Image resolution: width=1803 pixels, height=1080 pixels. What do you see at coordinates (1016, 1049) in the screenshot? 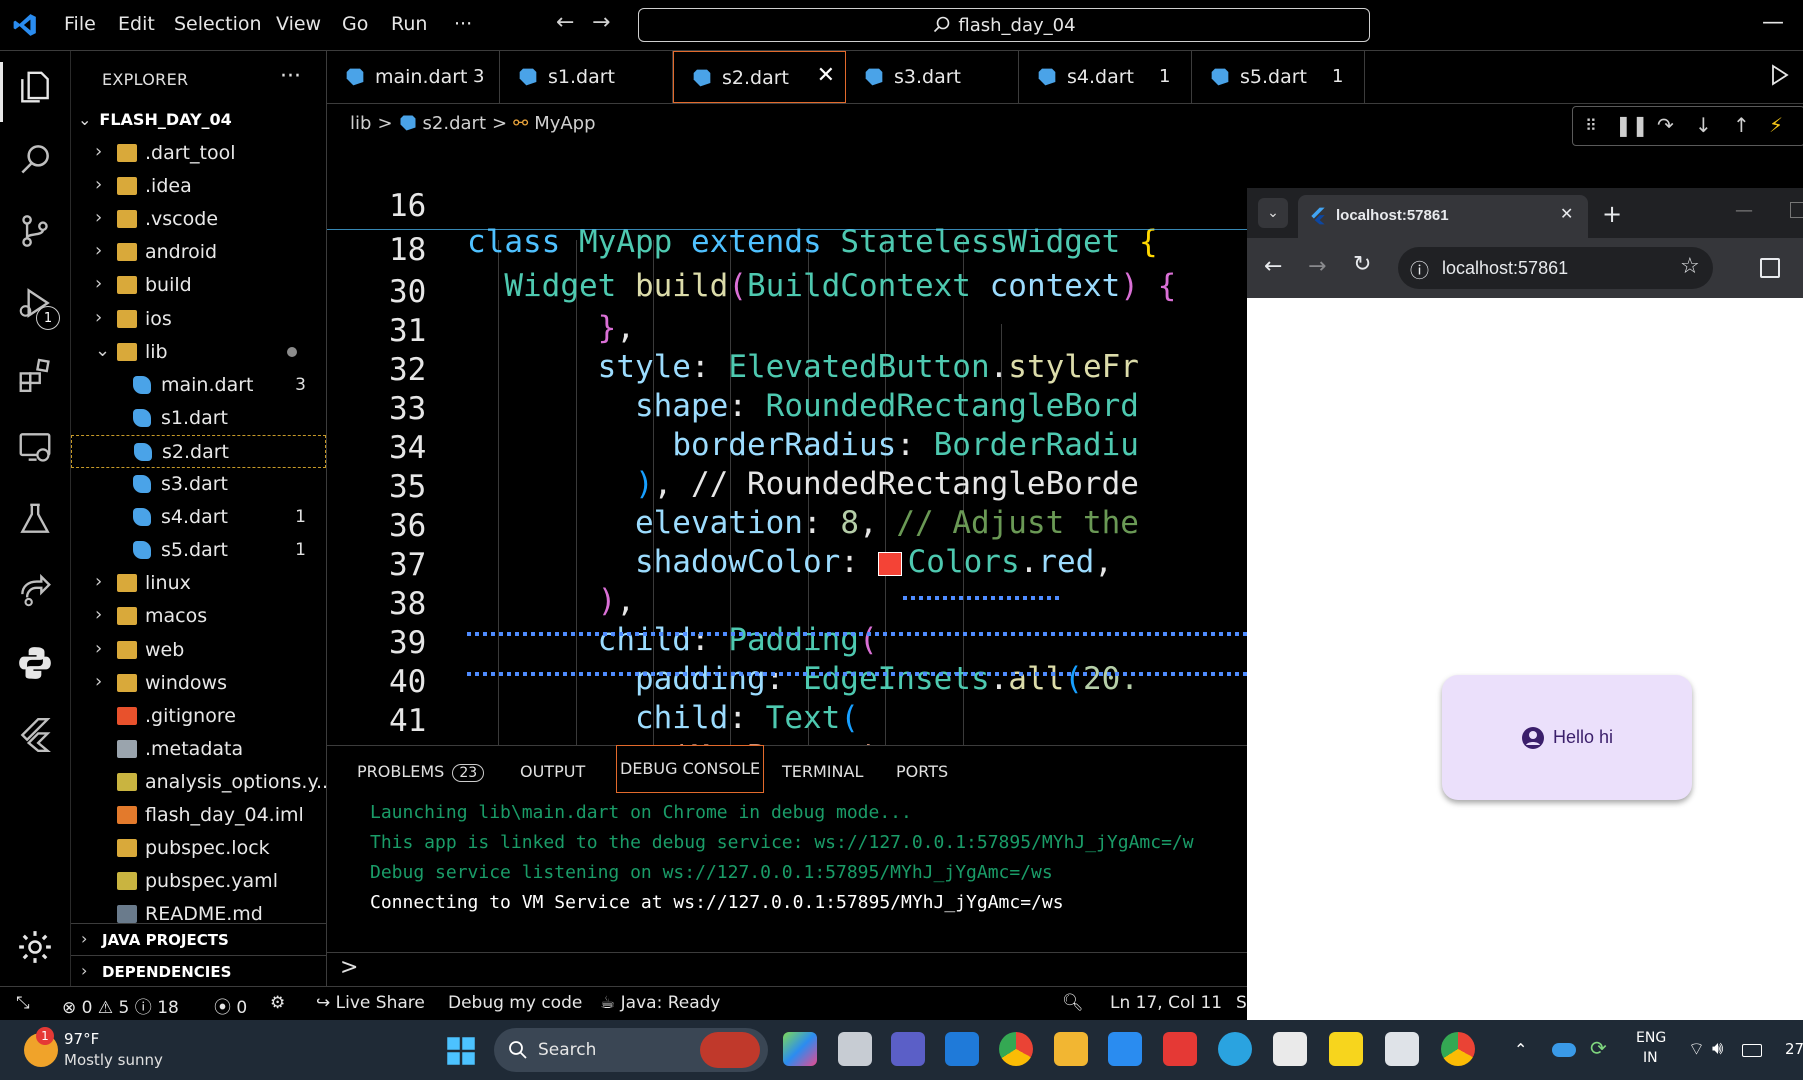
I see `chrome-icon` at bounding box center [1016, 1049].